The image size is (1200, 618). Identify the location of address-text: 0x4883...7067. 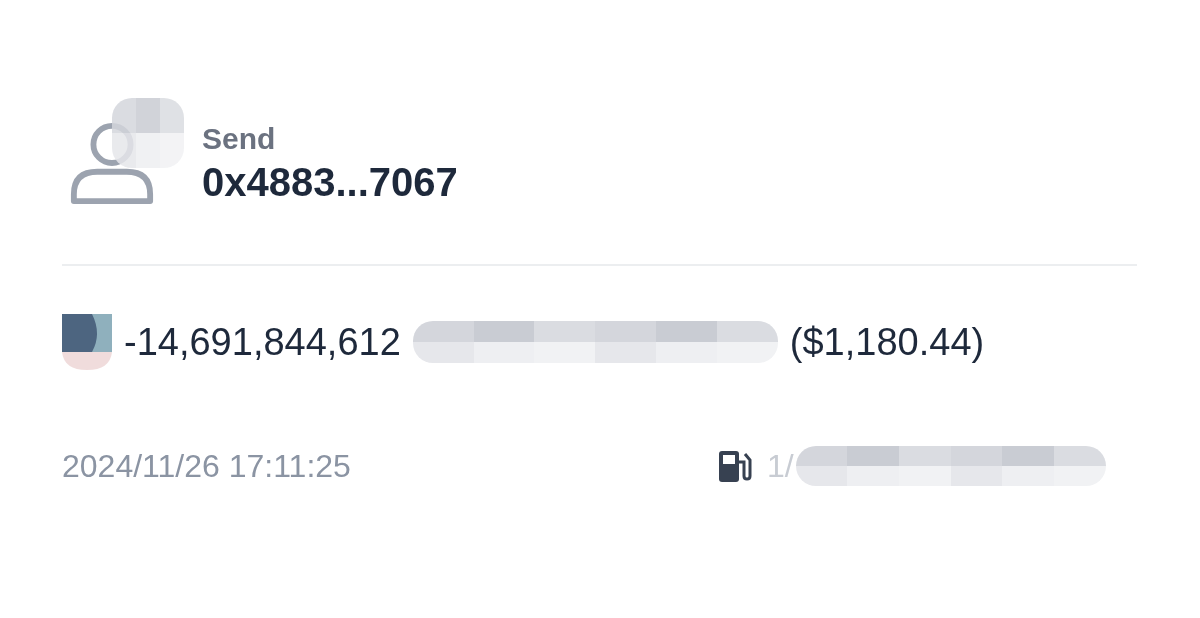
(330, 182).